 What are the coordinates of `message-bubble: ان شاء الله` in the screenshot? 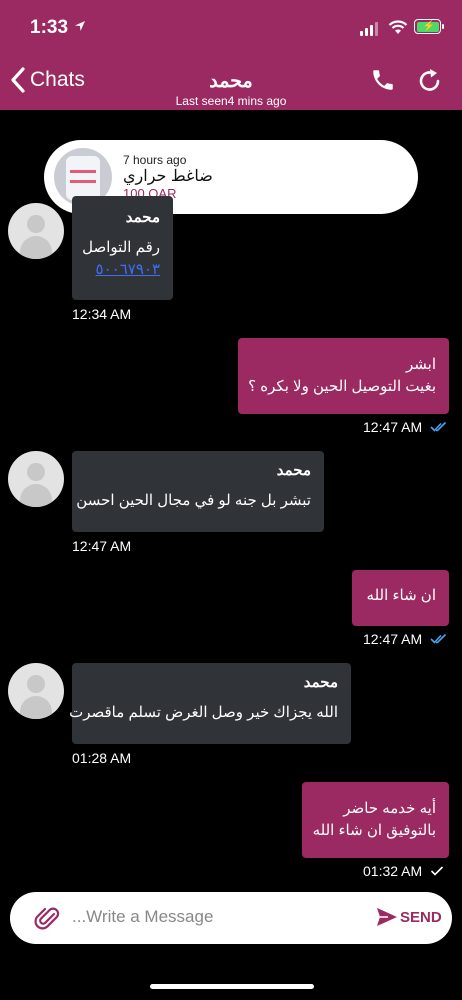 It's located at (400, 598).